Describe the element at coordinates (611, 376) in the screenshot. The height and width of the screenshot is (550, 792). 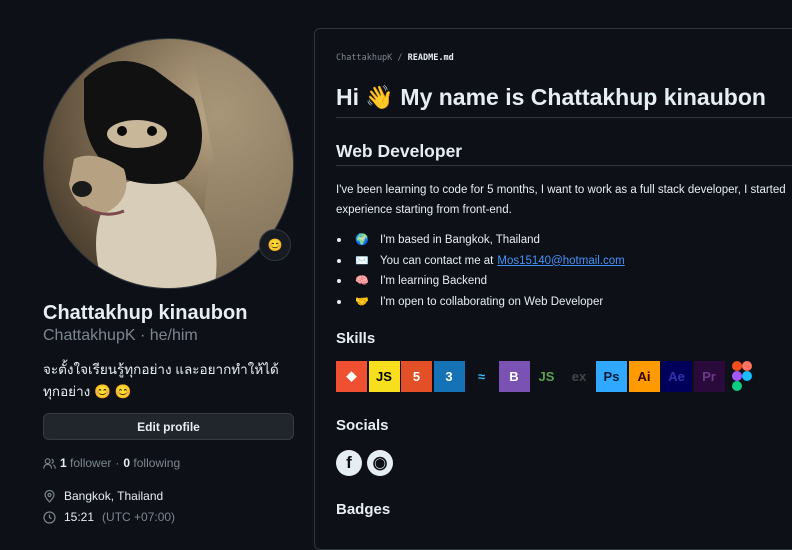
I see `photoshop-icon: Ps` at that location.